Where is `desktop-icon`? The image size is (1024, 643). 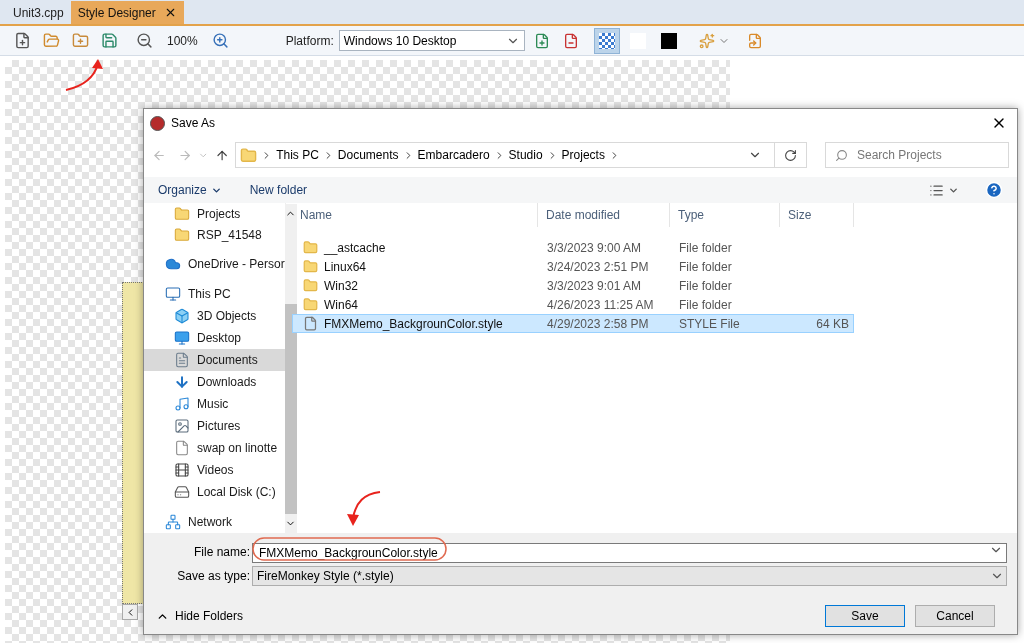
desktop-icon is located at coordinates (182, 338).